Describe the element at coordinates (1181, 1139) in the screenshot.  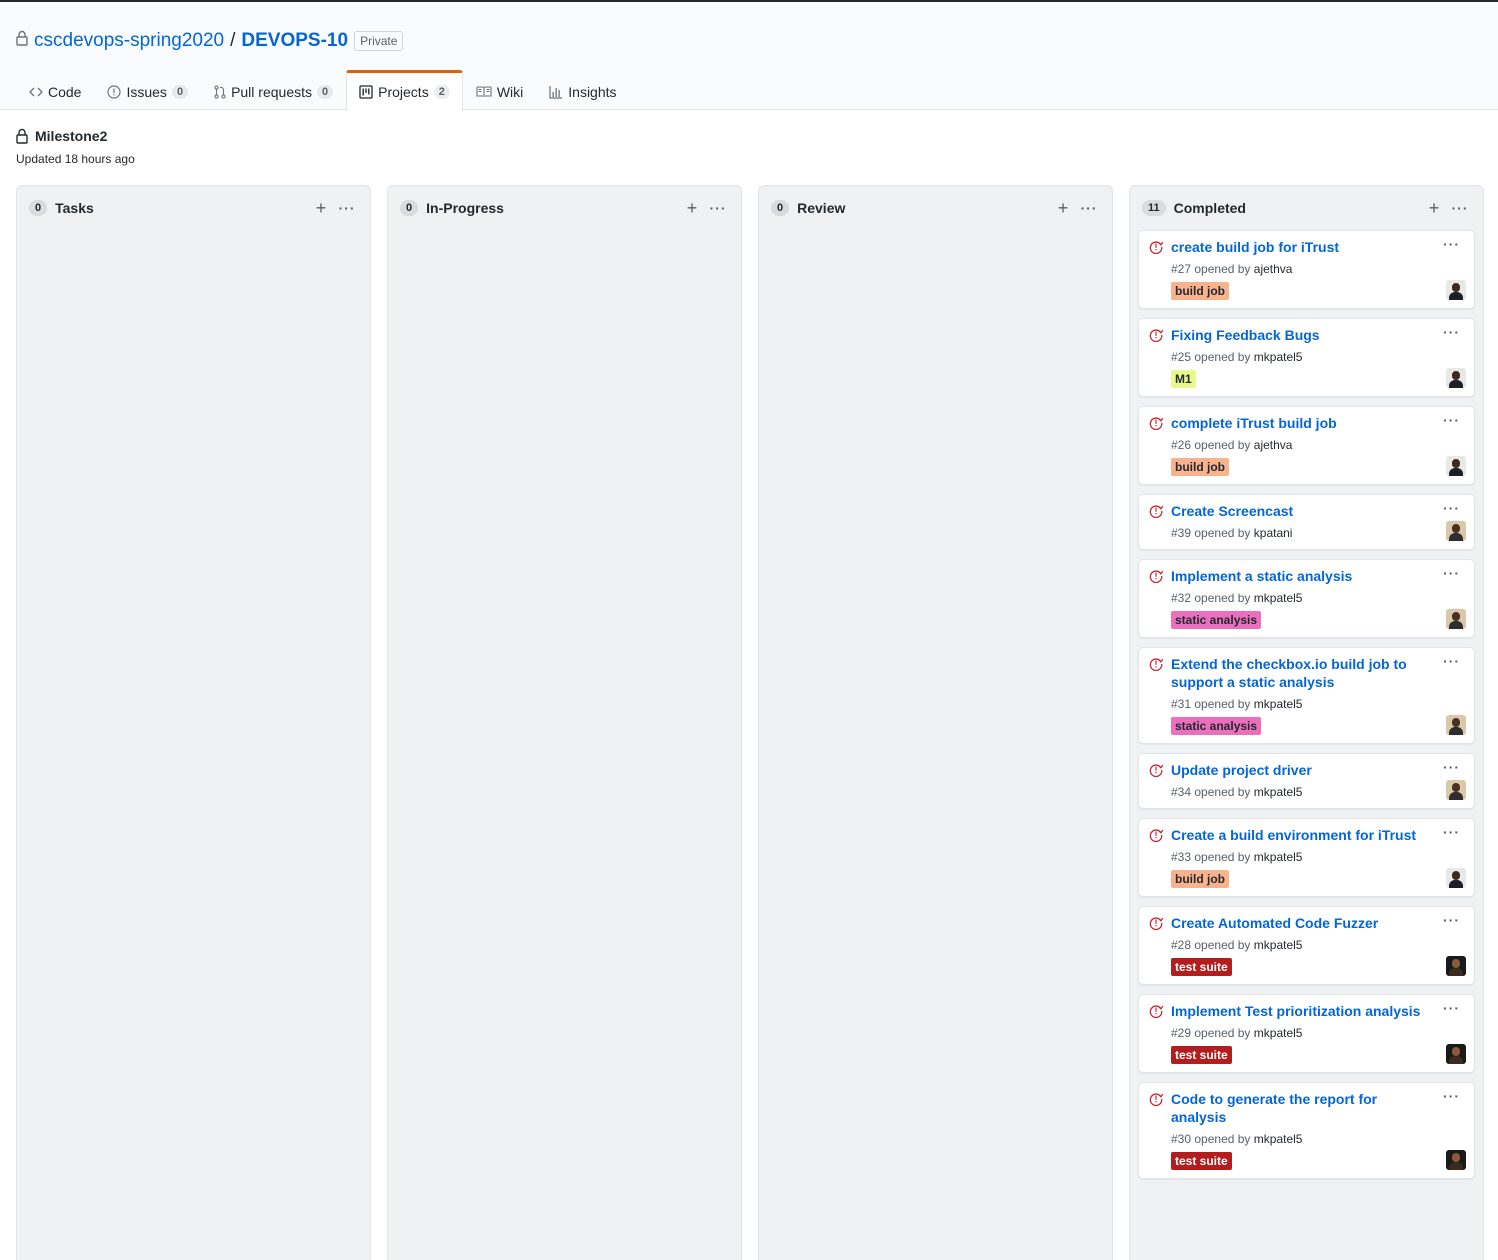
I see `issue-number: #30` at that location.